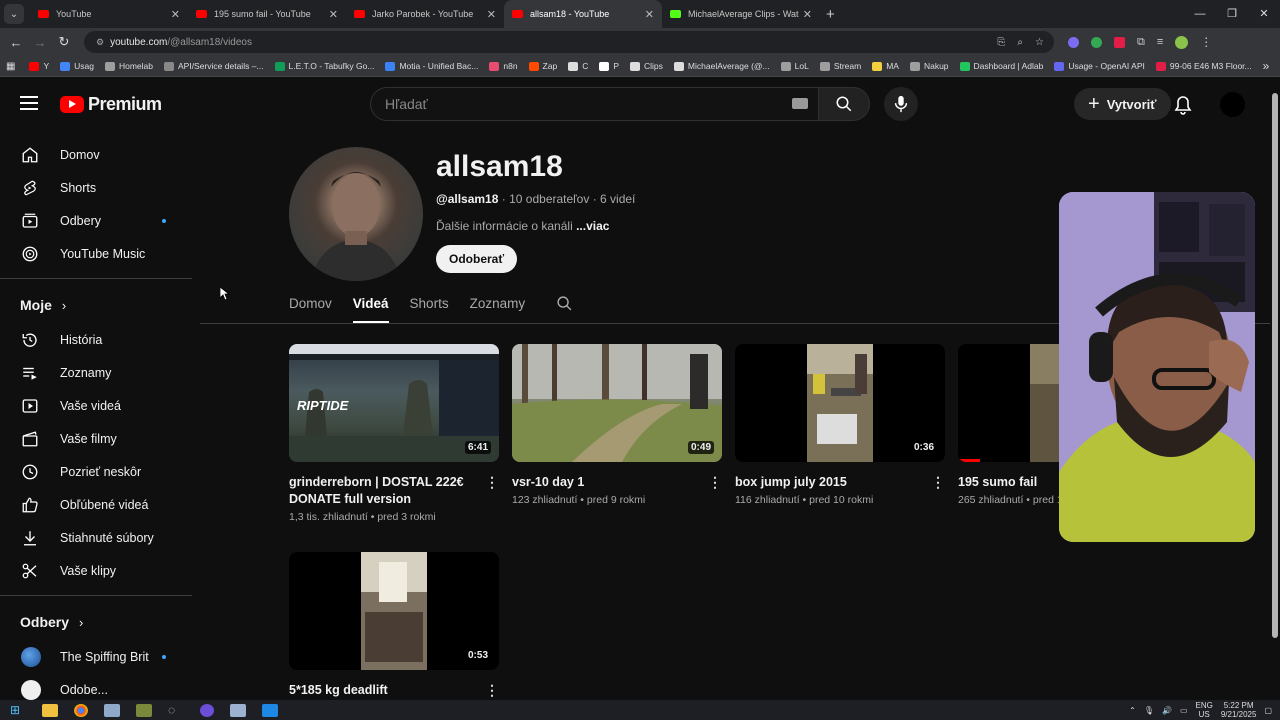 The height and width of the screenshot is (720, 1280). I want to click on sidebar-item-pozrie-nesk-r: Pozrieť neskôr, so click(100, 471).